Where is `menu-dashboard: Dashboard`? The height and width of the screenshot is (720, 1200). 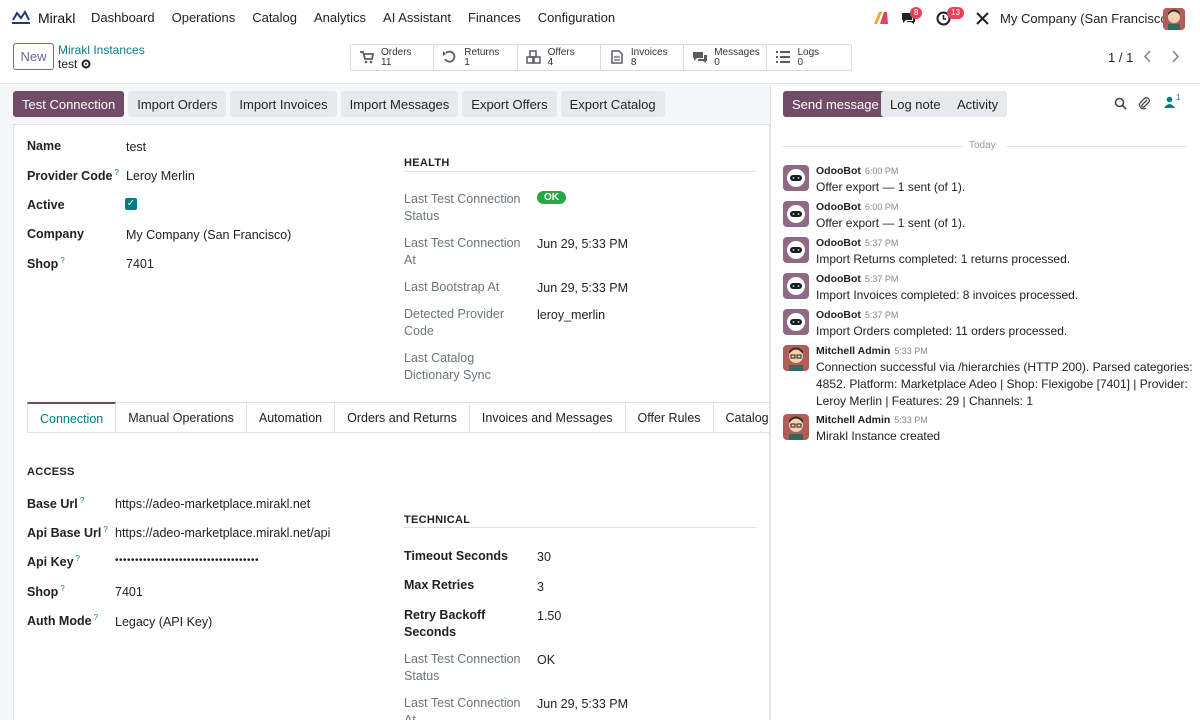
menu-dashboard: Dashboard is located at coordinates (123, 17).